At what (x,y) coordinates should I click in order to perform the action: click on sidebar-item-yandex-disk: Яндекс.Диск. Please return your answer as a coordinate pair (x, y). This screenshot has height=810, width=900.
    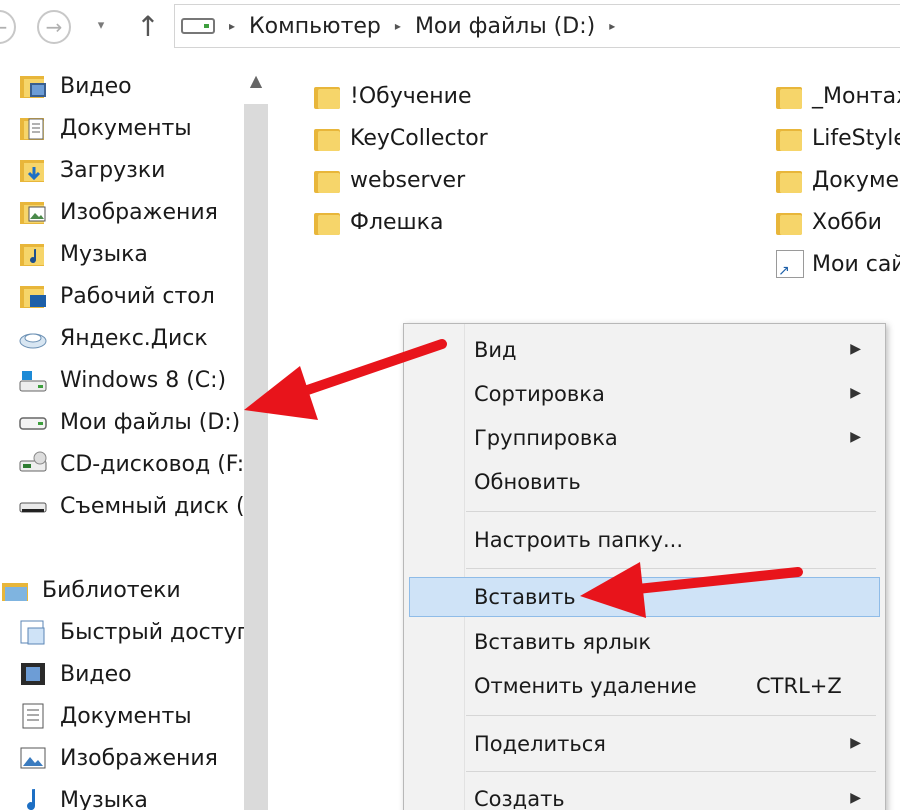
    Looking at the image, I should click on (113, 338).